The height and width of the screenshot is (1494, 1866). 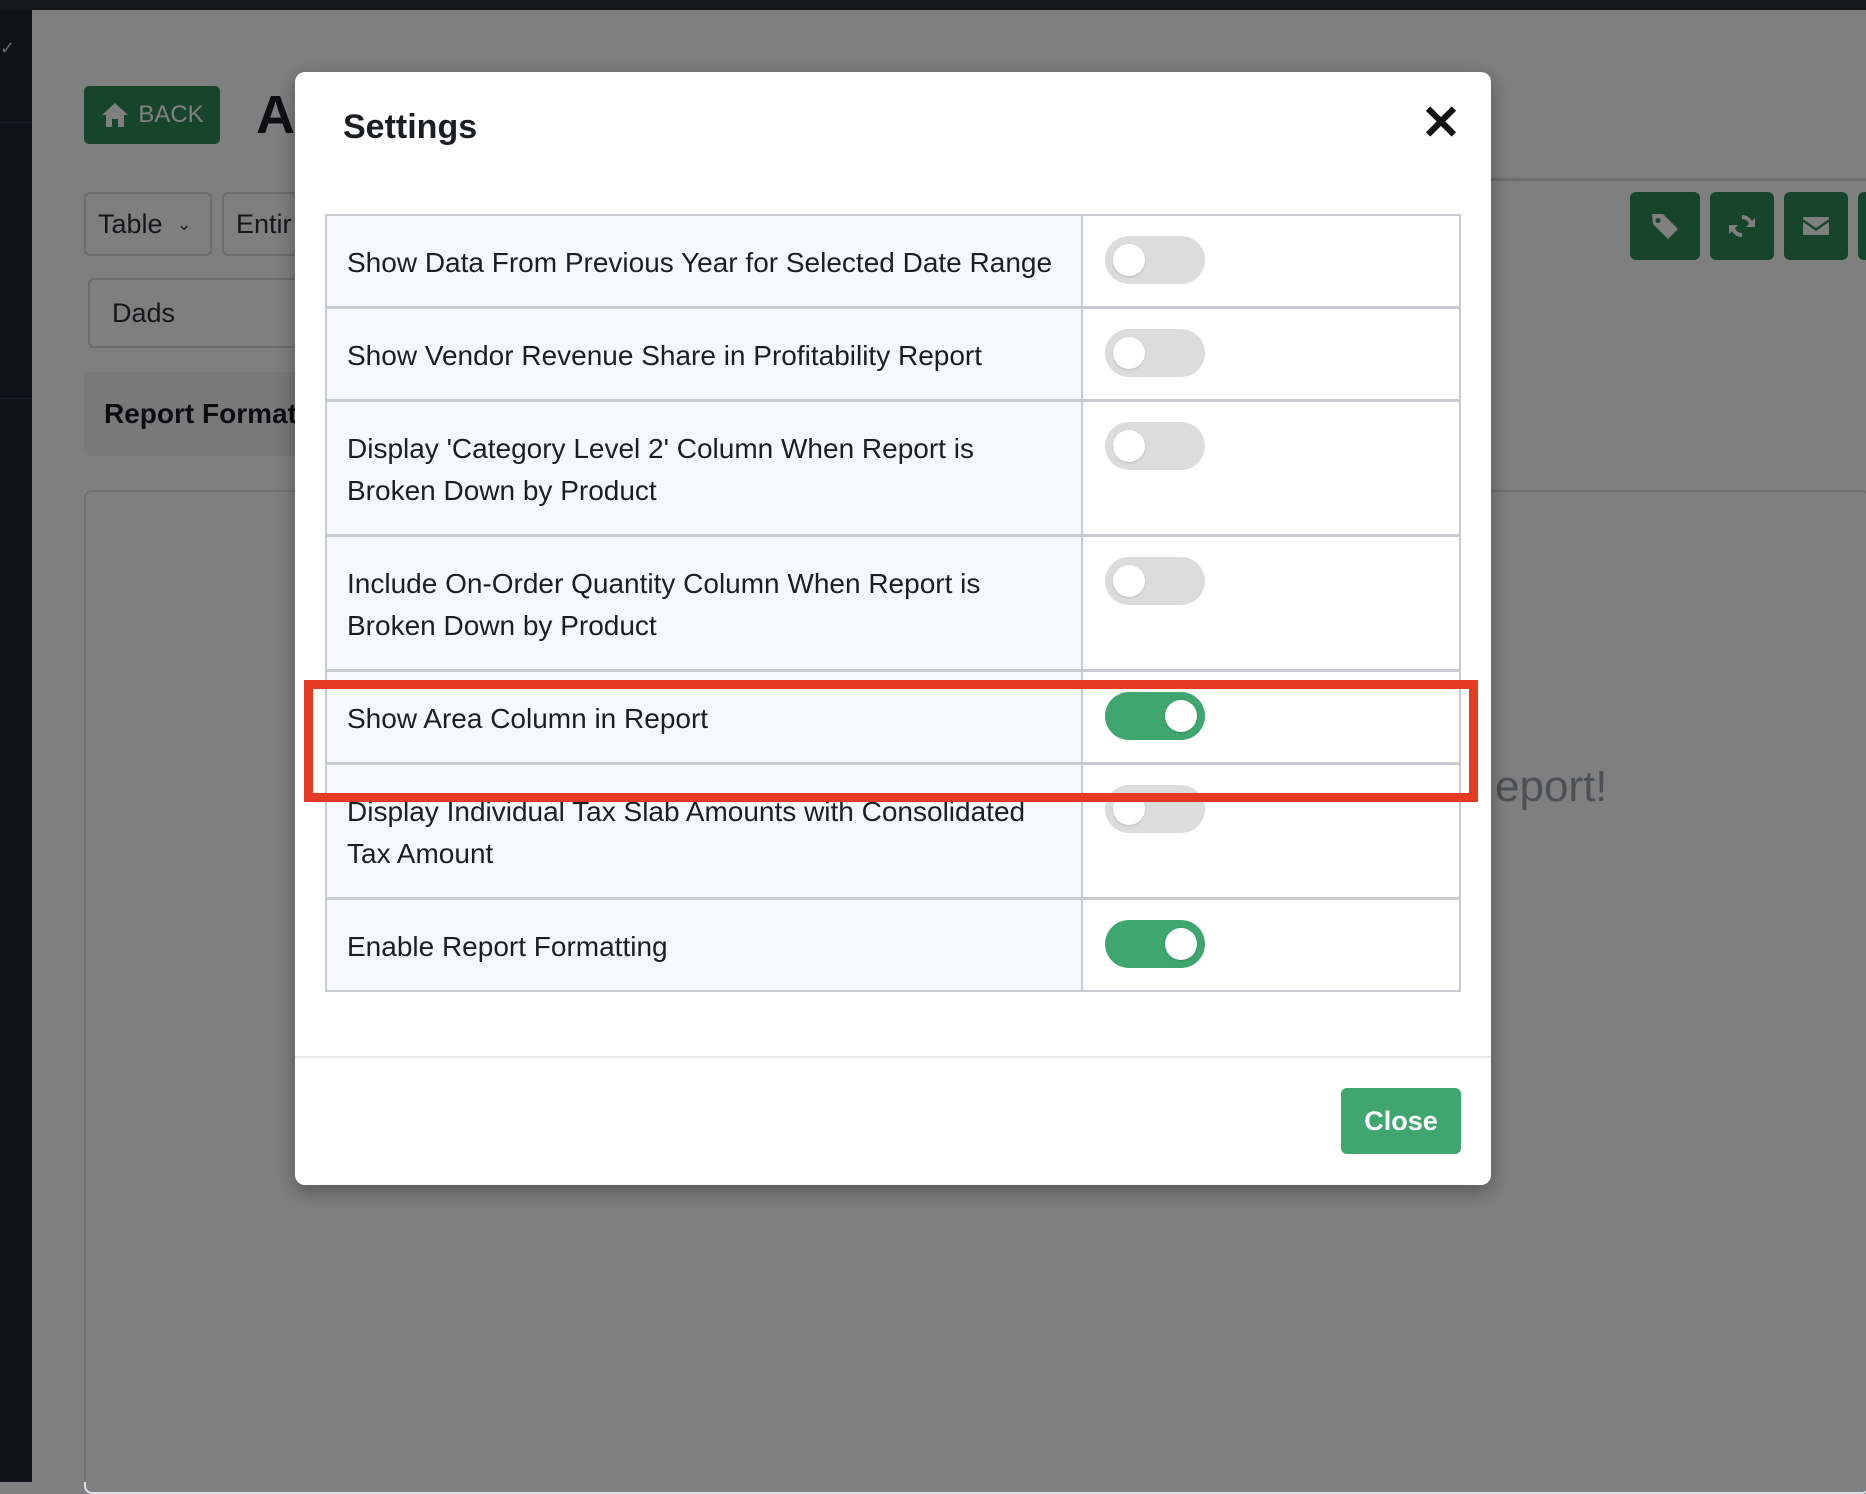 What do you see at coordinates (1401, 1121) in the screenshot?
I see `close-button: Close` at bounding box center [1401, 1121].